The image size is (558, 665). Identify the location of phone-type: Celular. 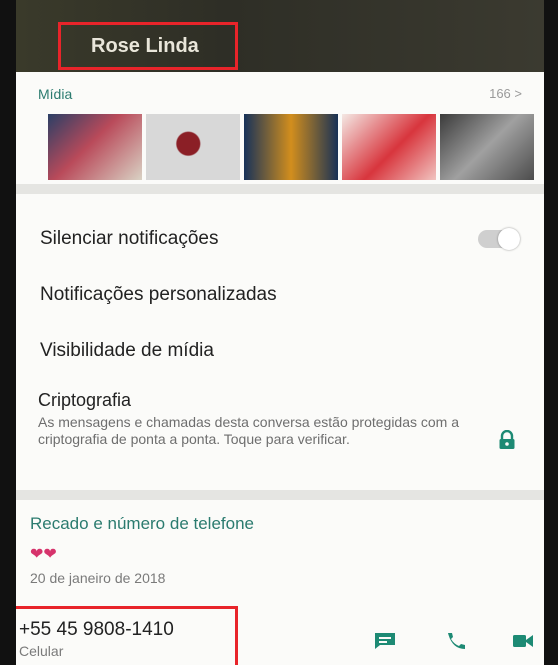
(41, 651).